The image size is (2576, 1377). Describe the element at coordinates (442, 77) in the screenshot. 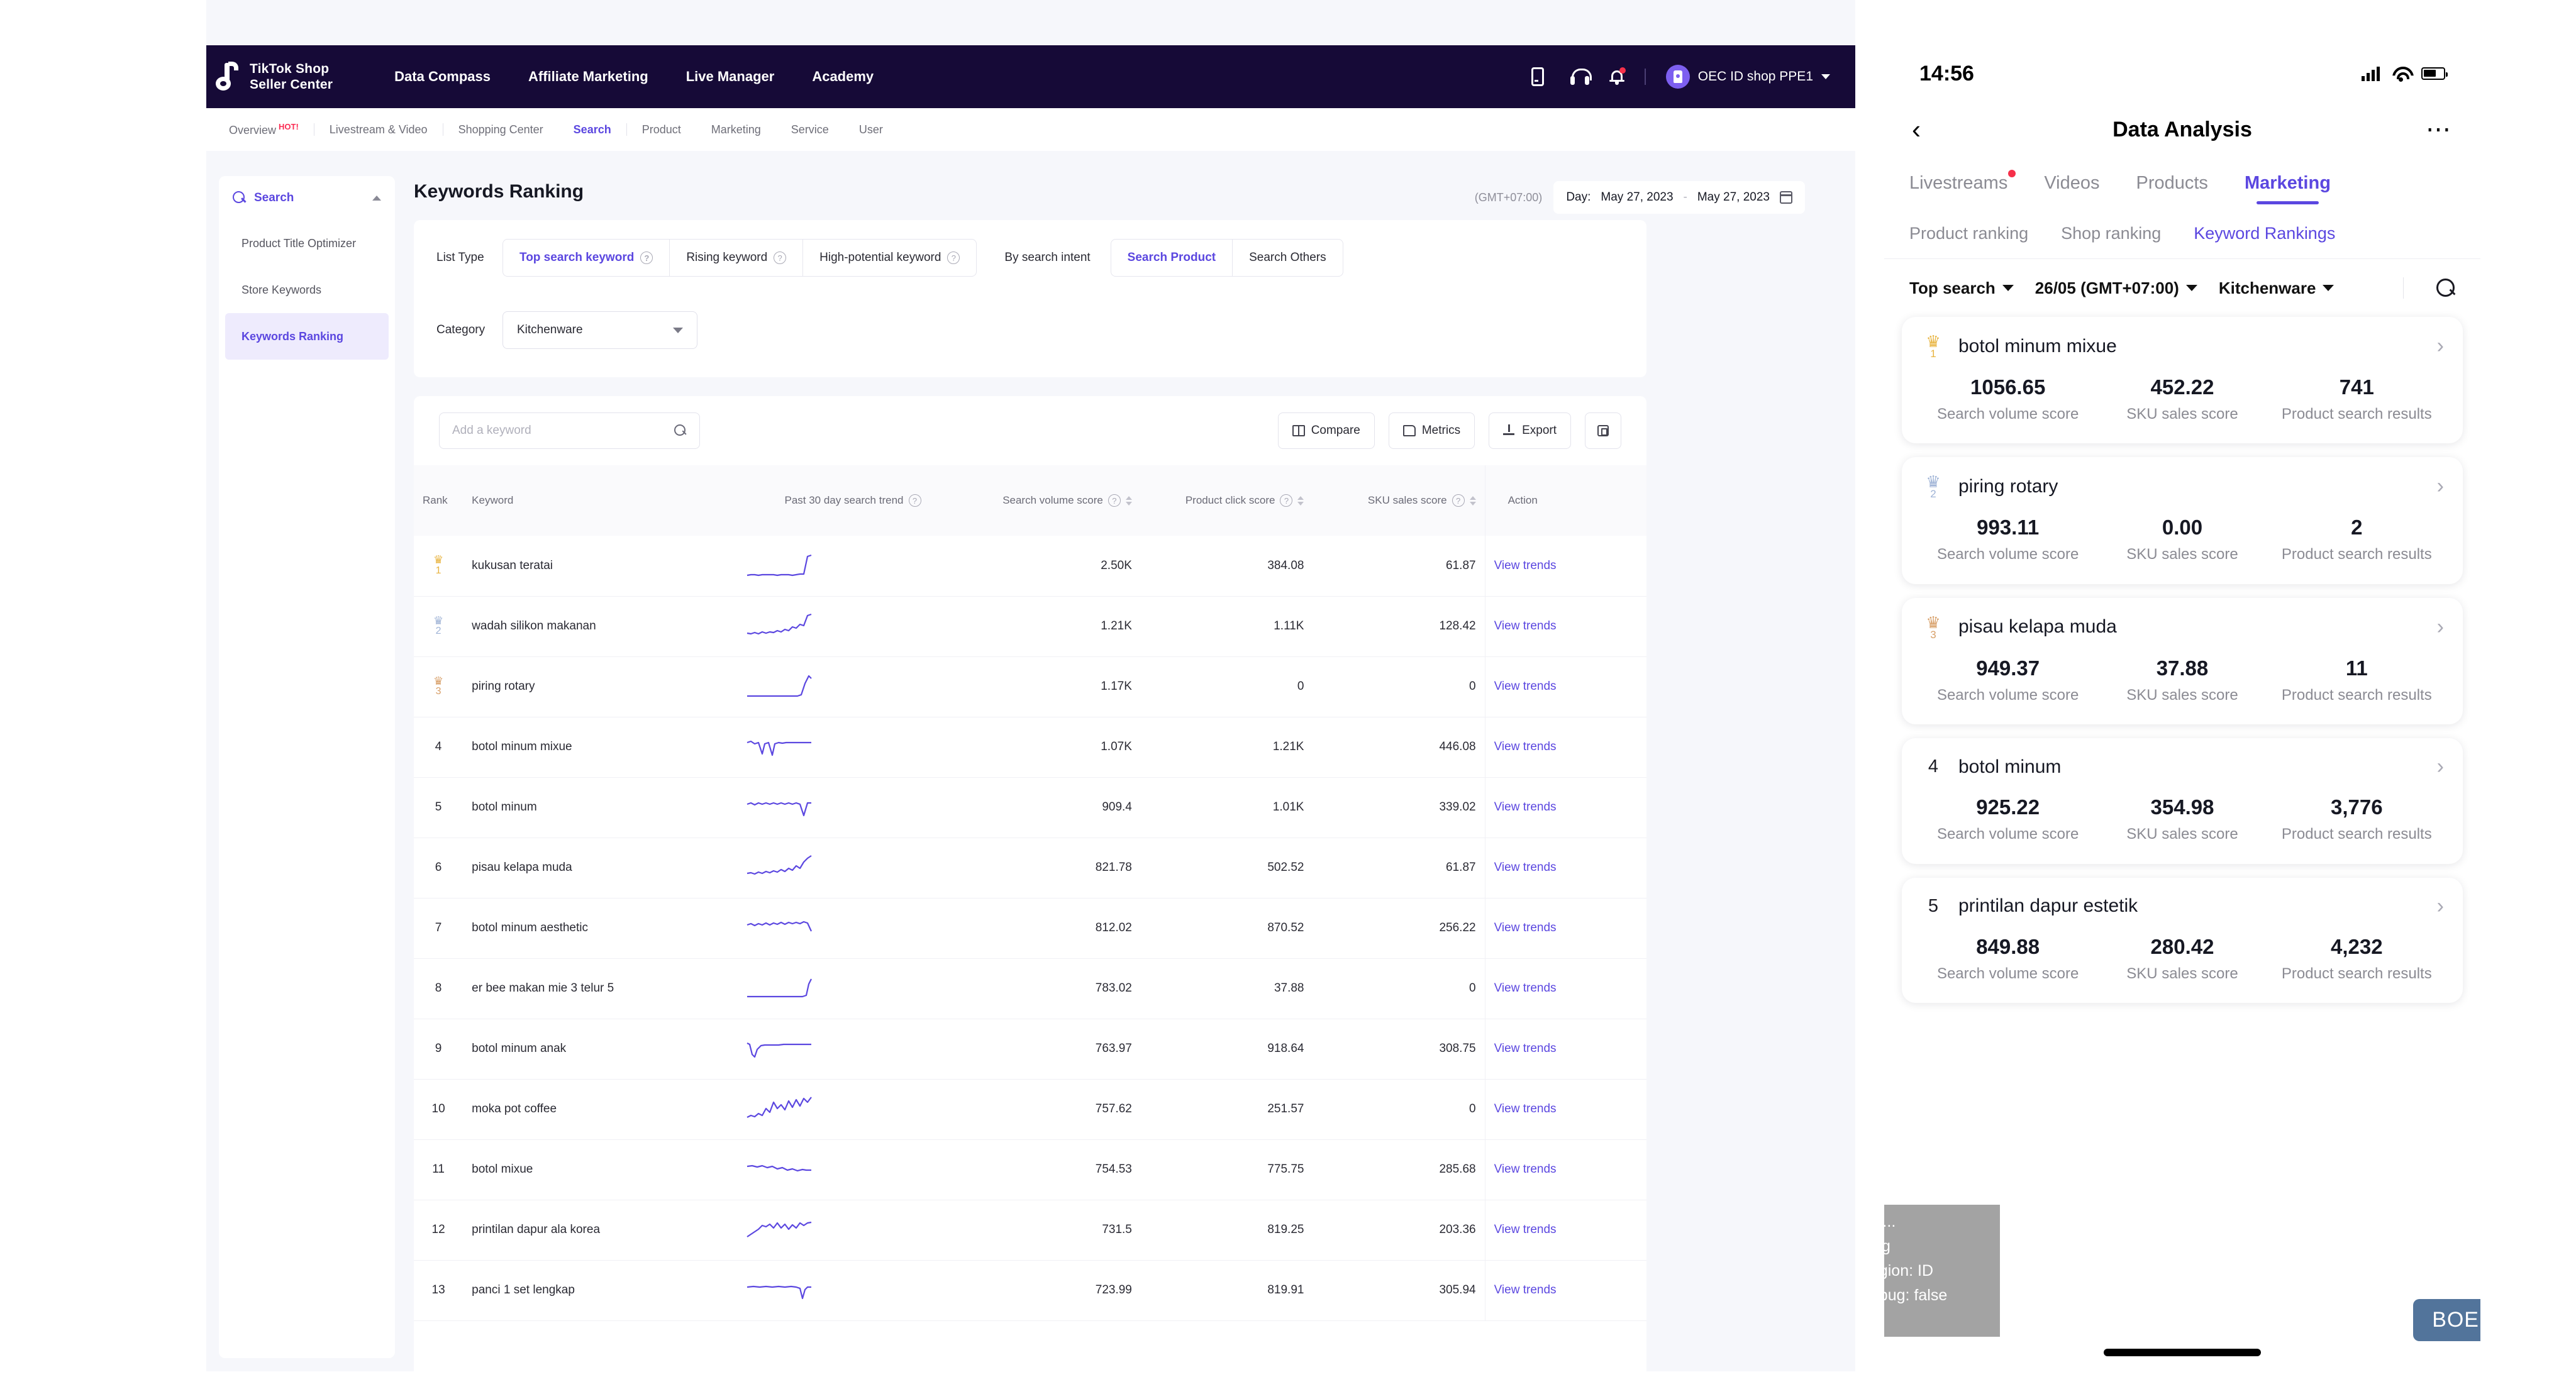

I see `topnav-item-data-compass: Data Compass` at that location.